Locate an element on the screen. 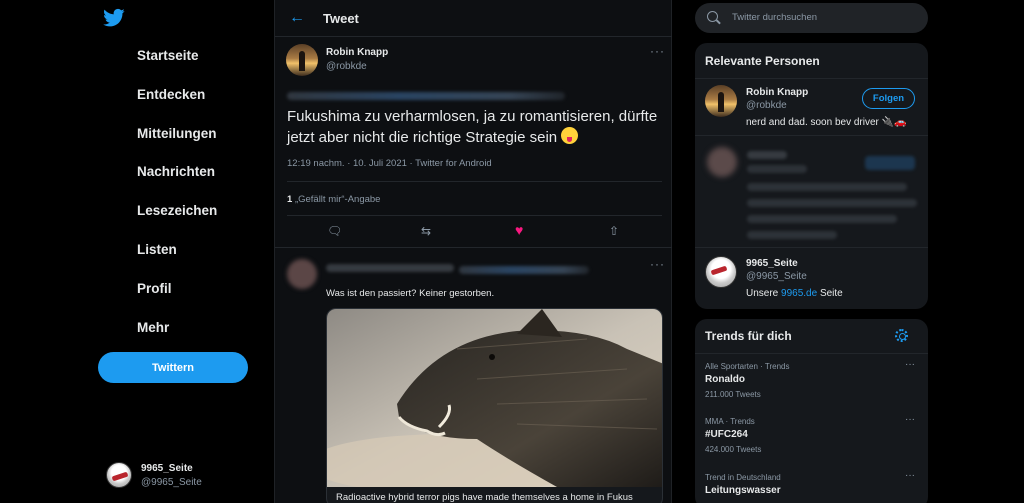 Image resolution: width=1024 pixels, height=503 pixels. reply-more-options-icon: ··· is located at coordinates (657, 264).